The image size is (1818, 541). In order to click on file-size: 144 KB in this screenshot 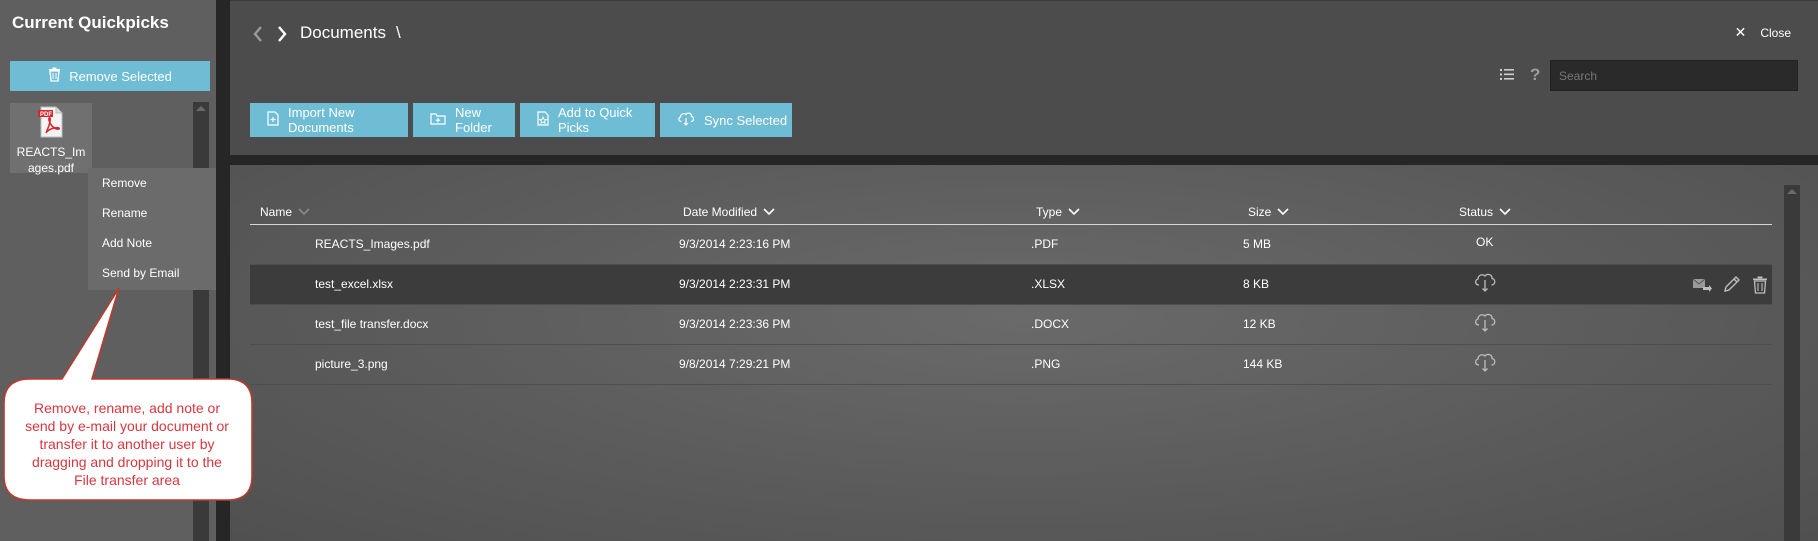, I will do `click(1263, 364)`.